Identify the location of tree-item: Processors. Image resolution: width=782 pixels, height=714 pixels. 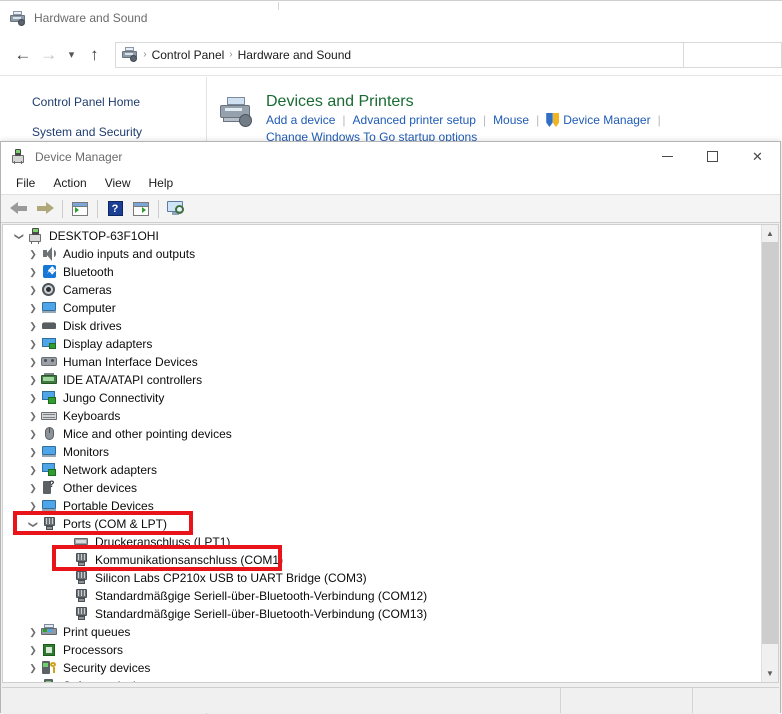
(382, 650).